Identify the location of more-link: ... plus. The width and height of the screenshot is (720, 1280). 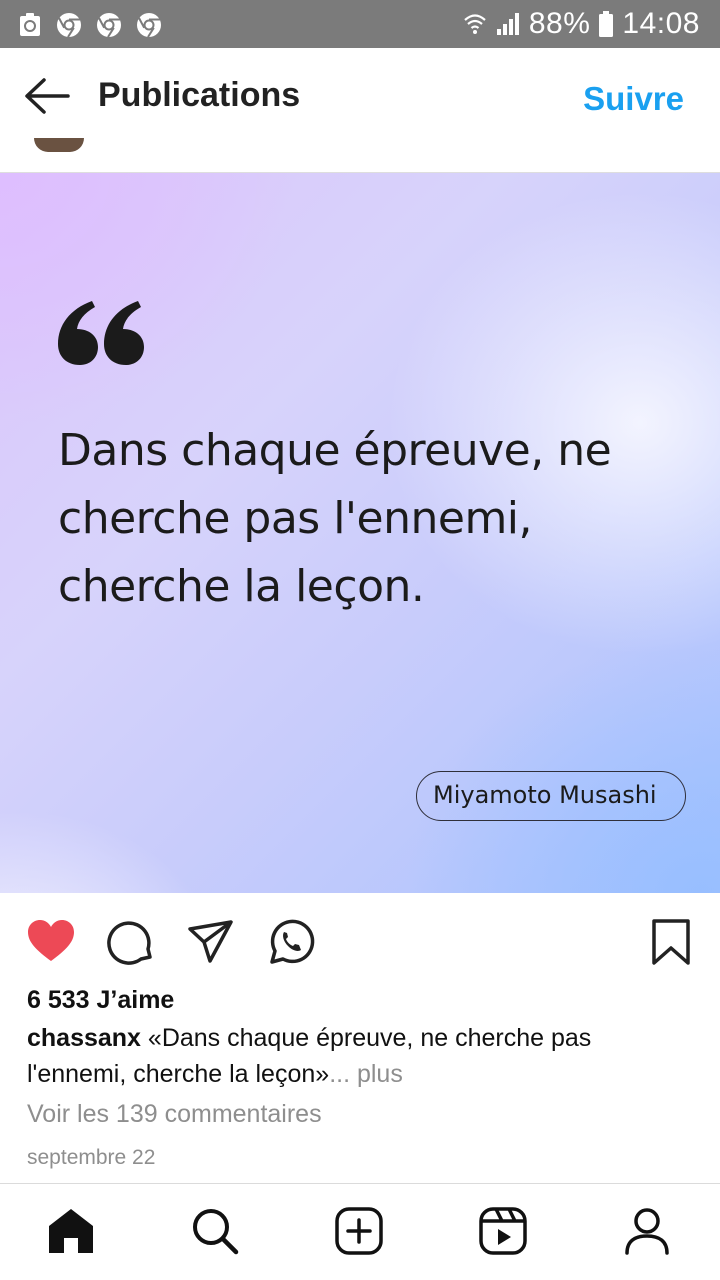
(366, 1074).